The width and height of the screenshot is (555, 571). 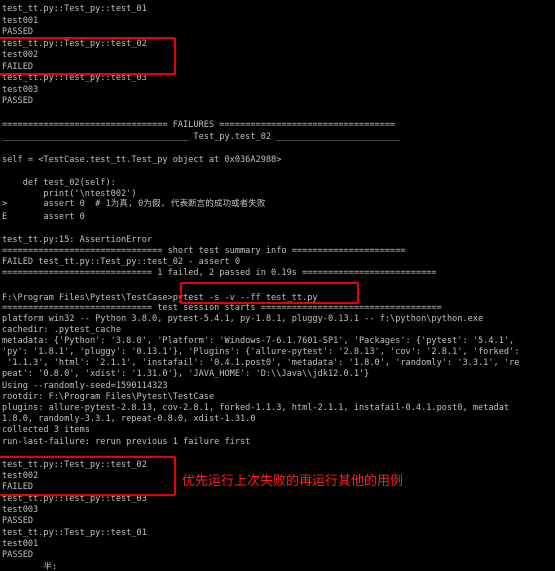 I want to click on rerun-failed-highlight, so click(x=88, y=476).